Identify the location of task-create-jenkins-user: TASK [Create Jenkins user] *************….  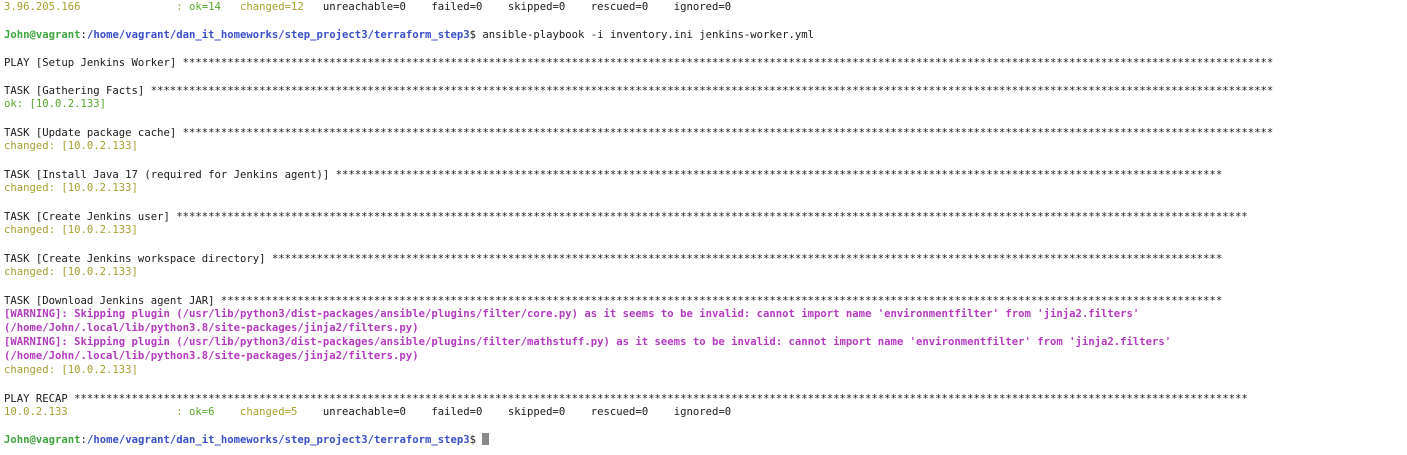
(626, 217).